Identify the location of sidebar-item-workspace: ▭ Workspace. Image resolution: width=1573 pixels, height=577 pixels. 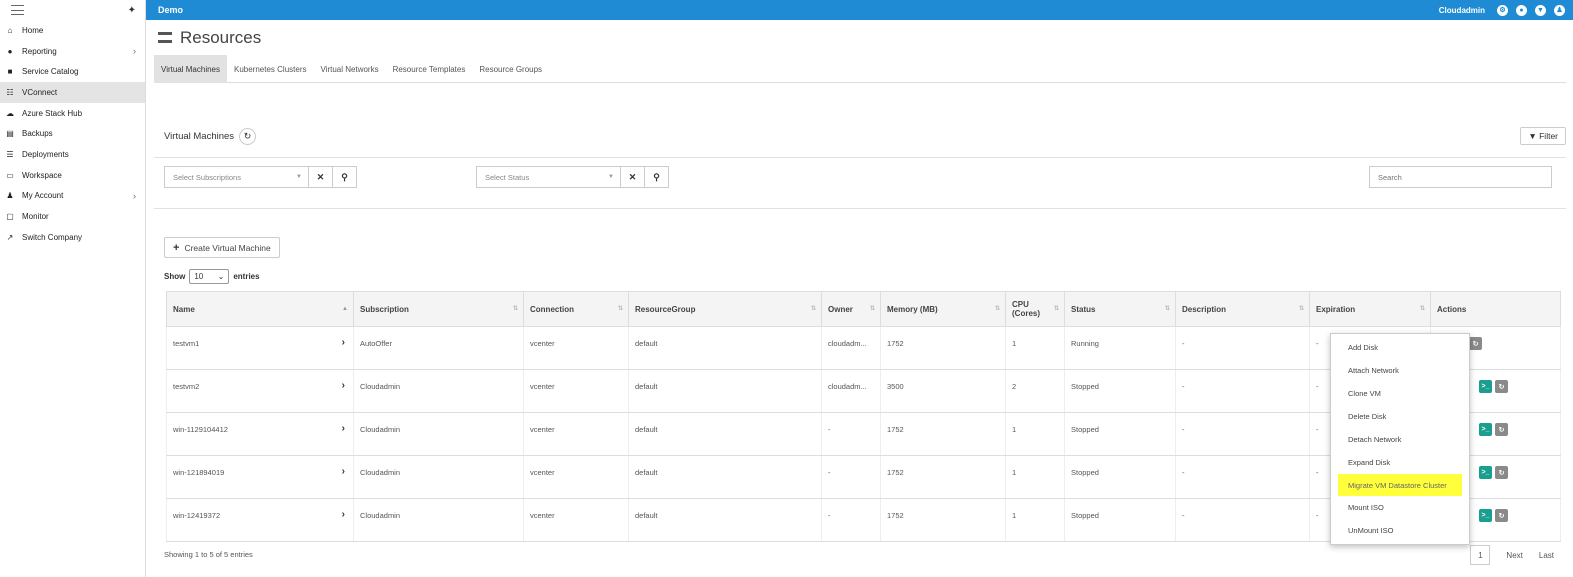
(72, 175).